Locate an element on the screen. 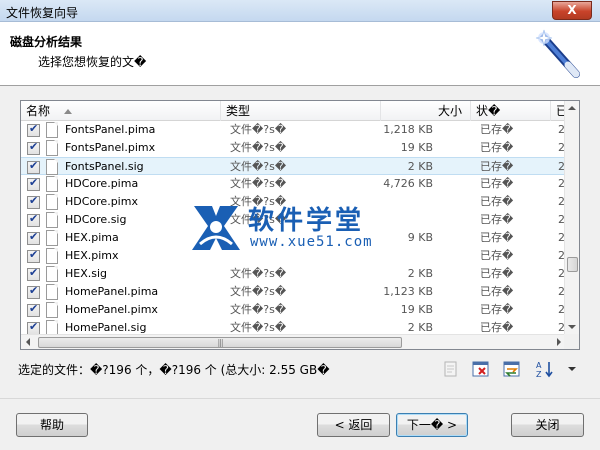 The height and width of the screenshot is (450, 600). vertical-scroll-thumb is located at coordinates (572, 264).